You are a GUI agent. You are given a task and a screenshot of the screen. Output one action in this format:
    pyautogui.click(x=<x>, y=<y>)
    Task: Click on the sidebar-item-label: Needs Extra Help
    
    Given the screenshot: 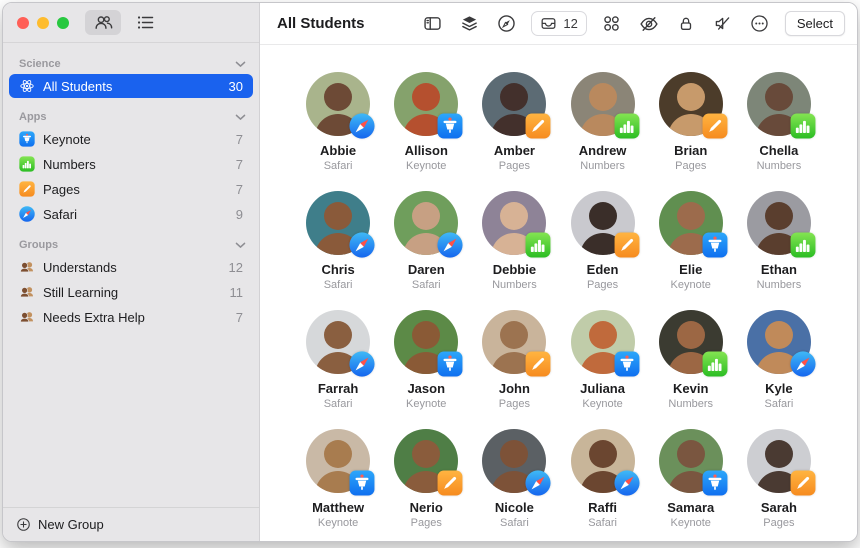 What is the action you would take?
    pyautogui.click(x=94, y=317)
    